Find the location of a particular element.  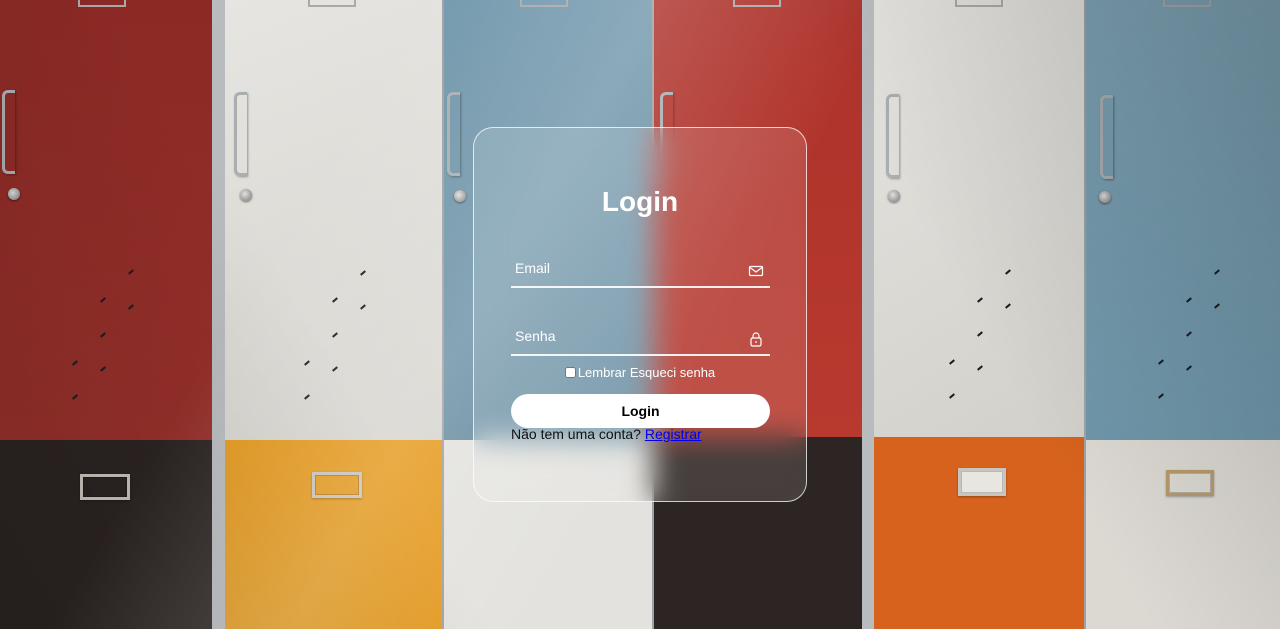

email-input is located at coordinates (625, 268).